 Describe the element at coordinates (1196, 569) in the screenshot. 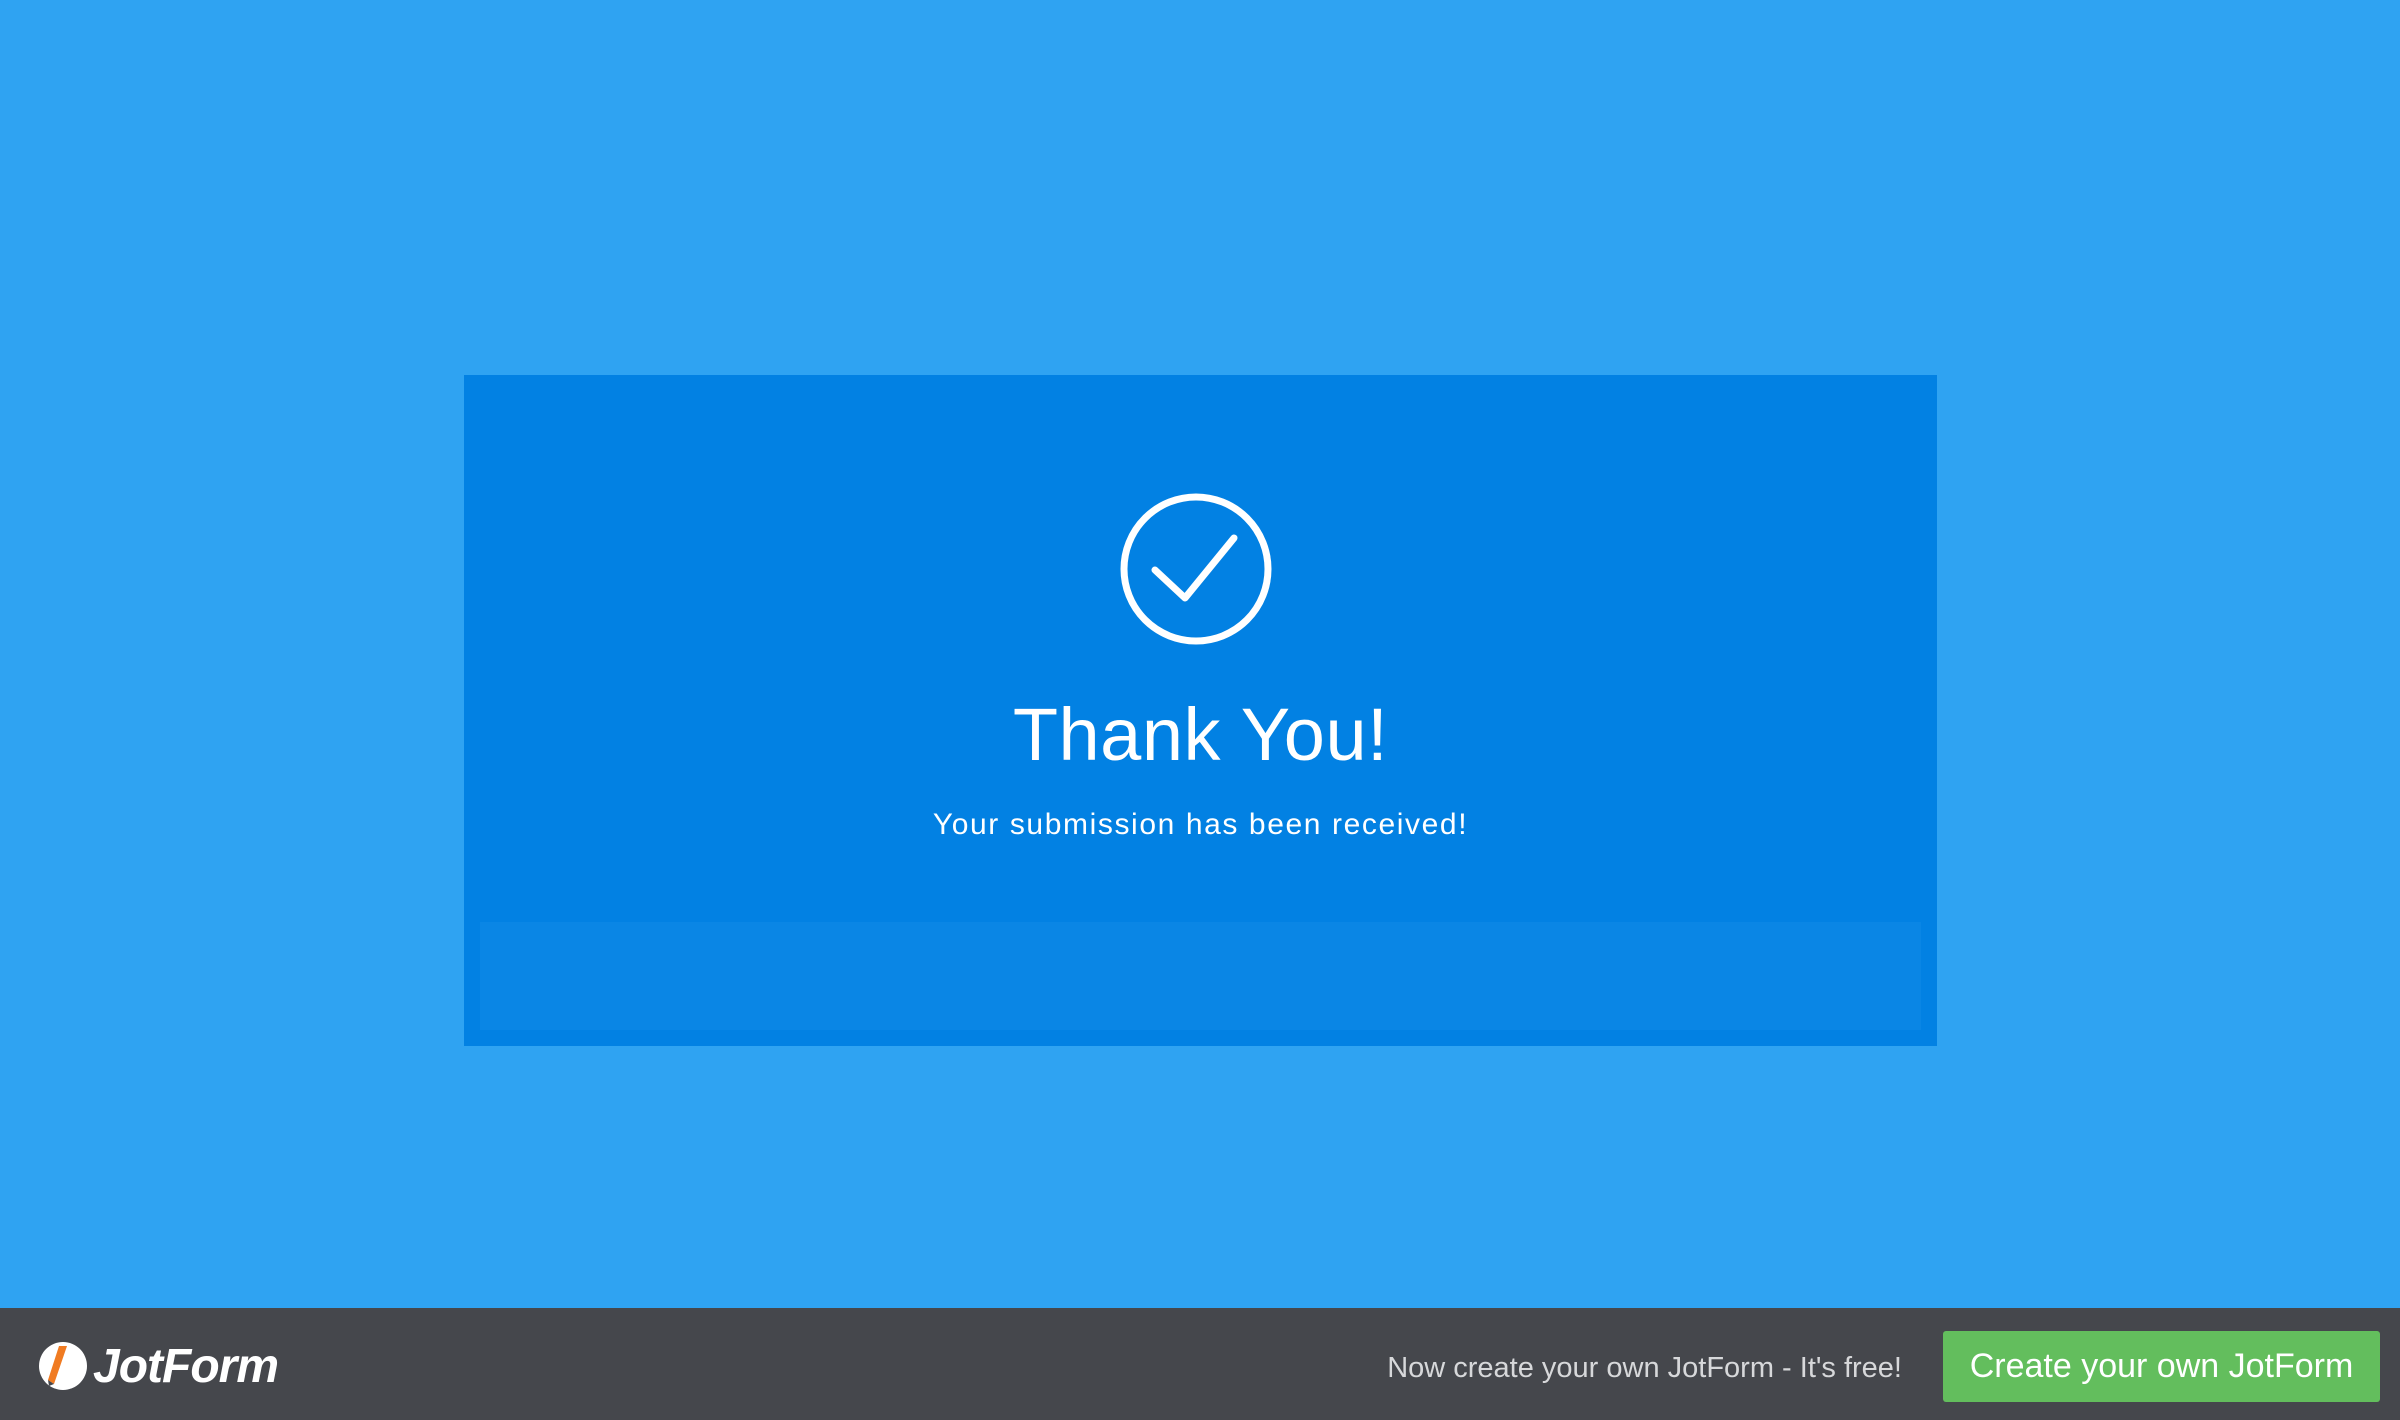

I see `check-circle-icon` at that location.